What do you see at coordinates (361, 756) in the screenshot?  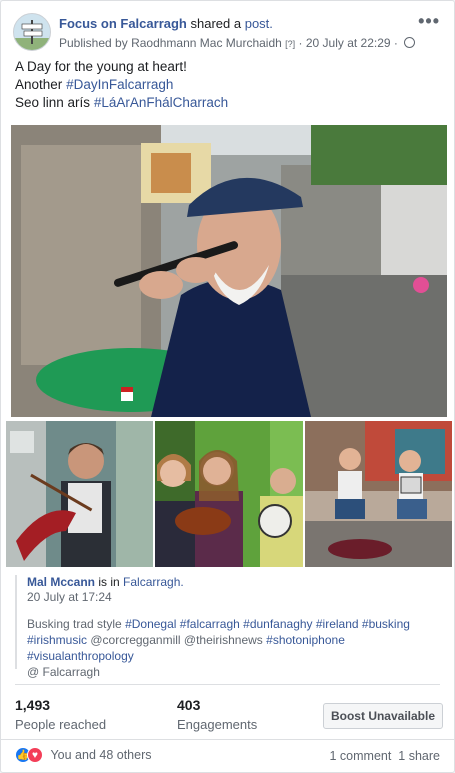 I see `comments-count: 1 comment` at bounding box center [361, 756].